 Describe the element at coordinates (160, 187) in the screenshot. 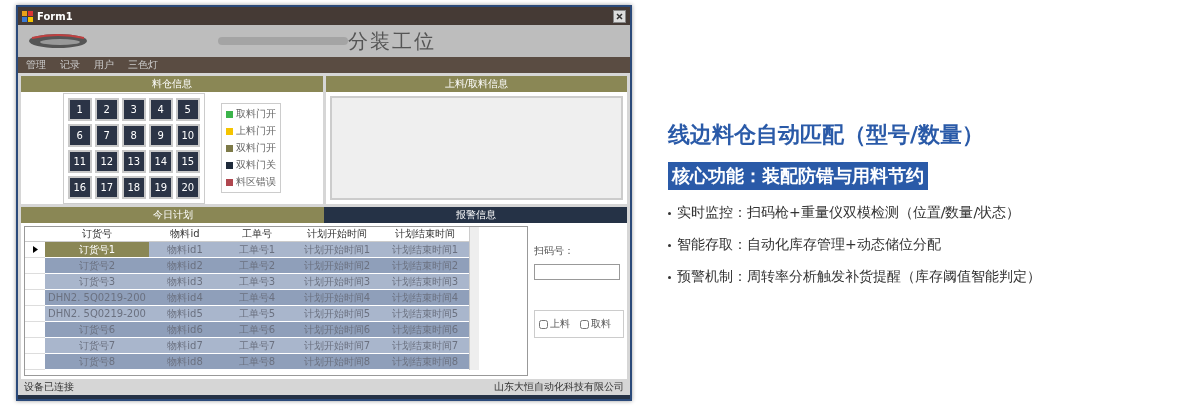

I see `bin-tile: 19` at that location.